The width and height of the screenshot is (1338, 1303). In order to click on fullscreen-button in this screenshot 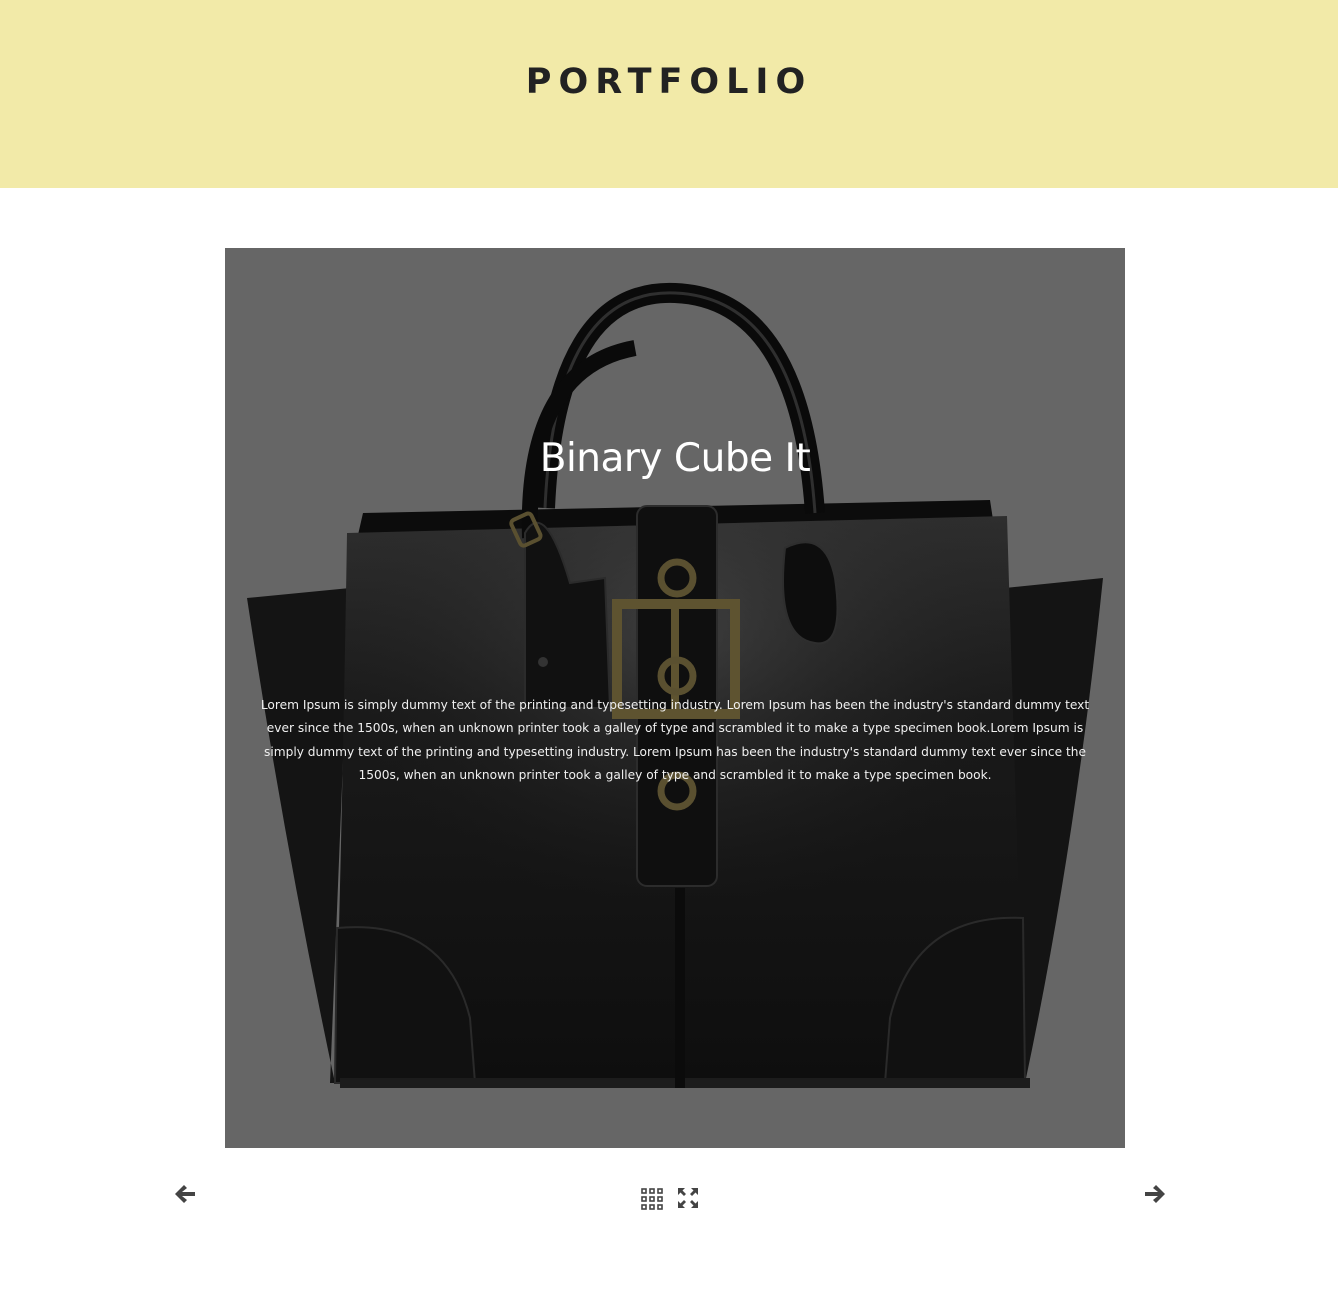, I will do `click(688, 1198)`.